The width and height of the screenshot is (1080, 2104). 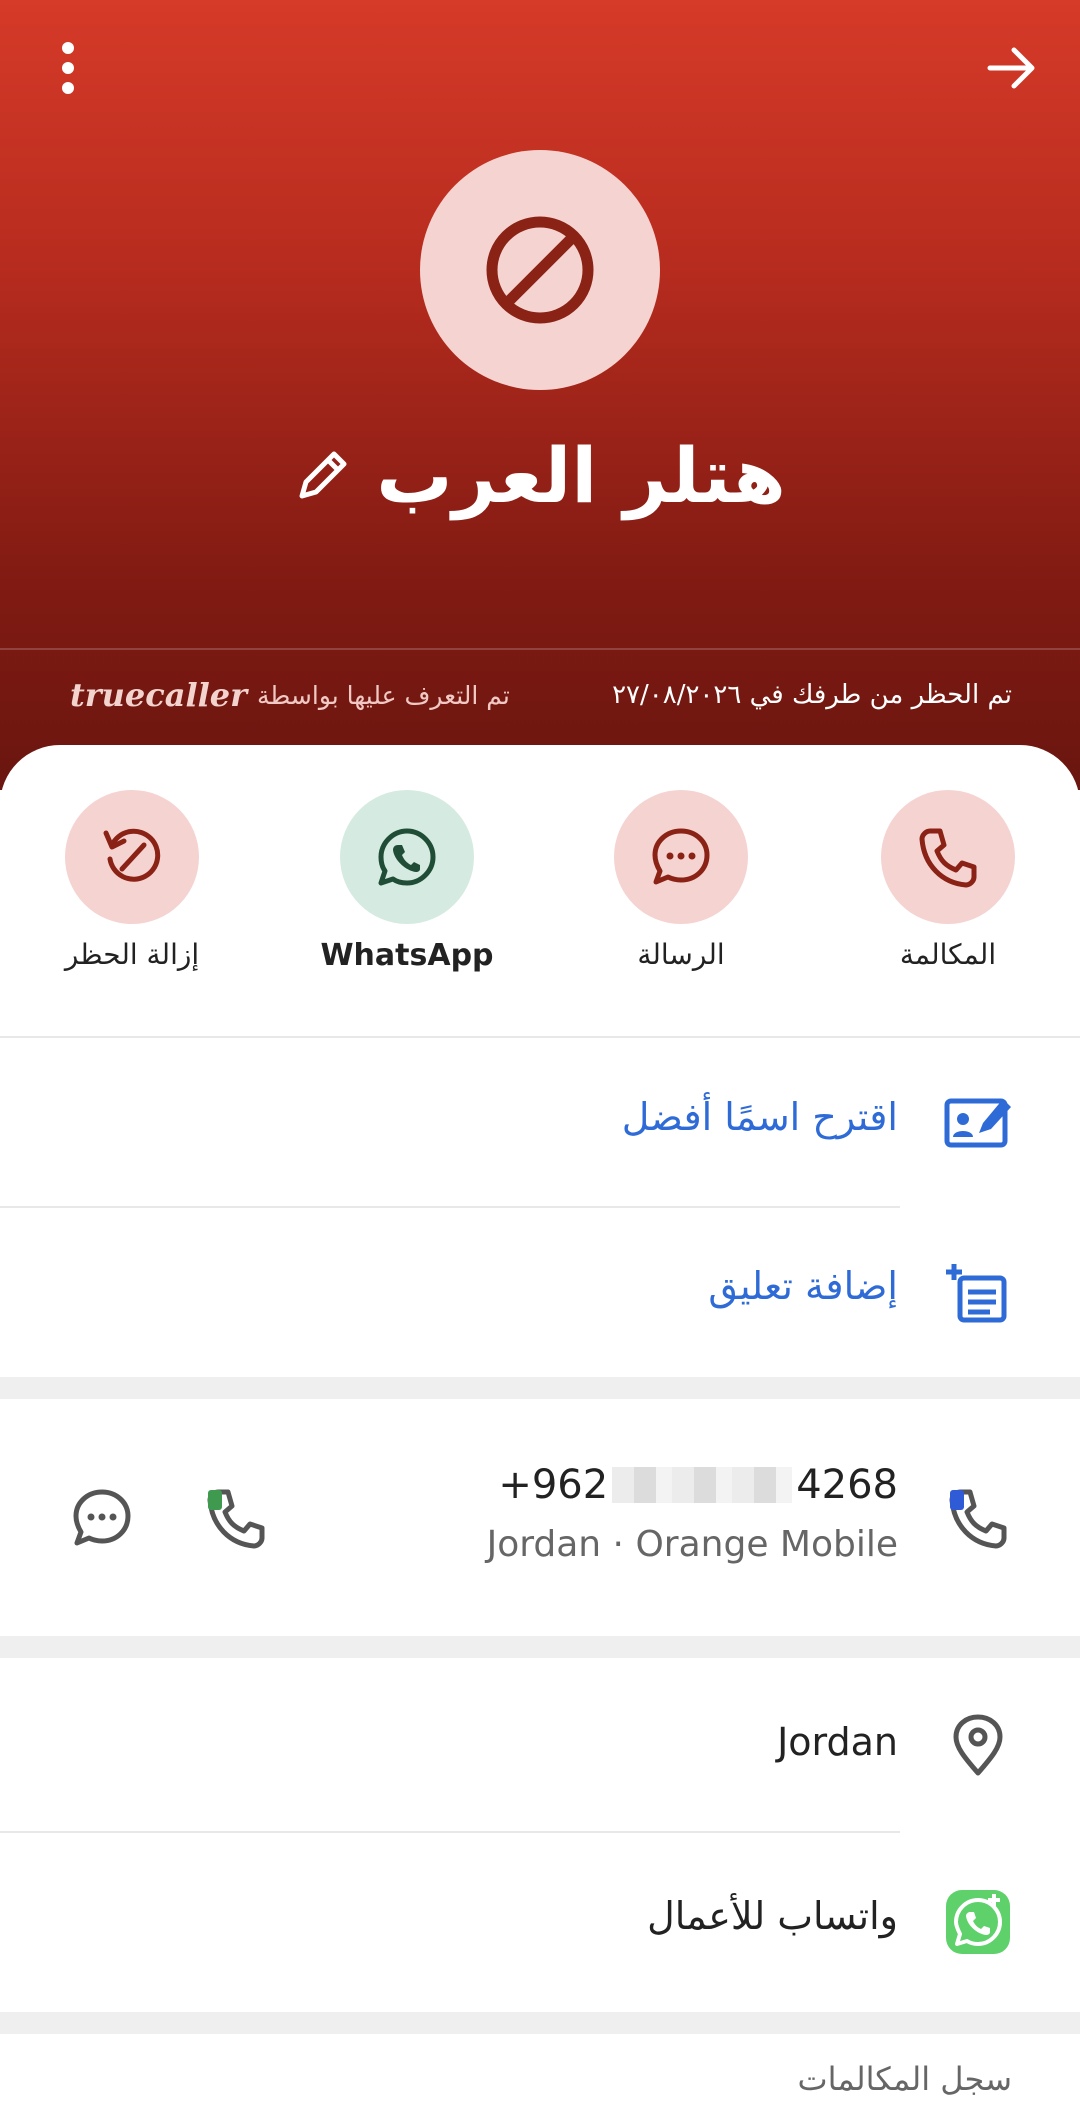 I want to click on whatsapp-icon, so click(x=407, y=857).